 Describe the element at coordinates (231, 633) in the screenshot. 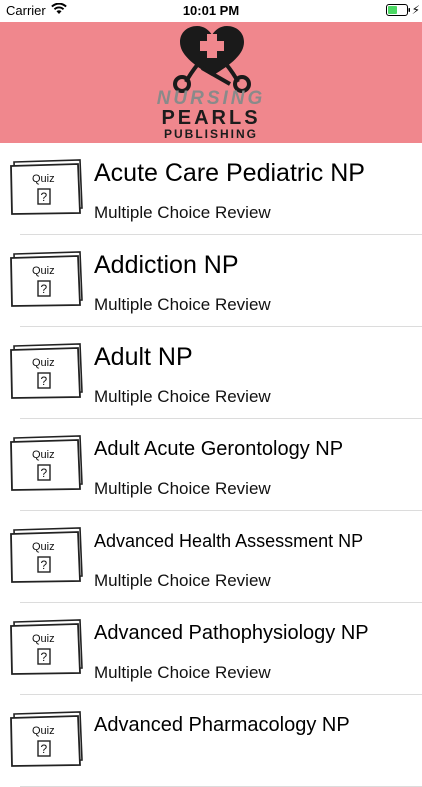

I see `item-title: Advanced Pathophysiology NP` at that location.